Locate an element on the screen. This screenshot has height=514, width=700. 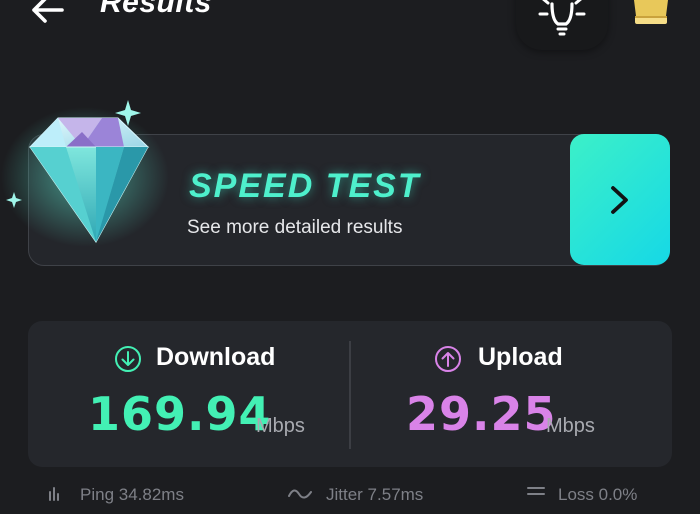
premium-button is located at coordinates (651, 13).